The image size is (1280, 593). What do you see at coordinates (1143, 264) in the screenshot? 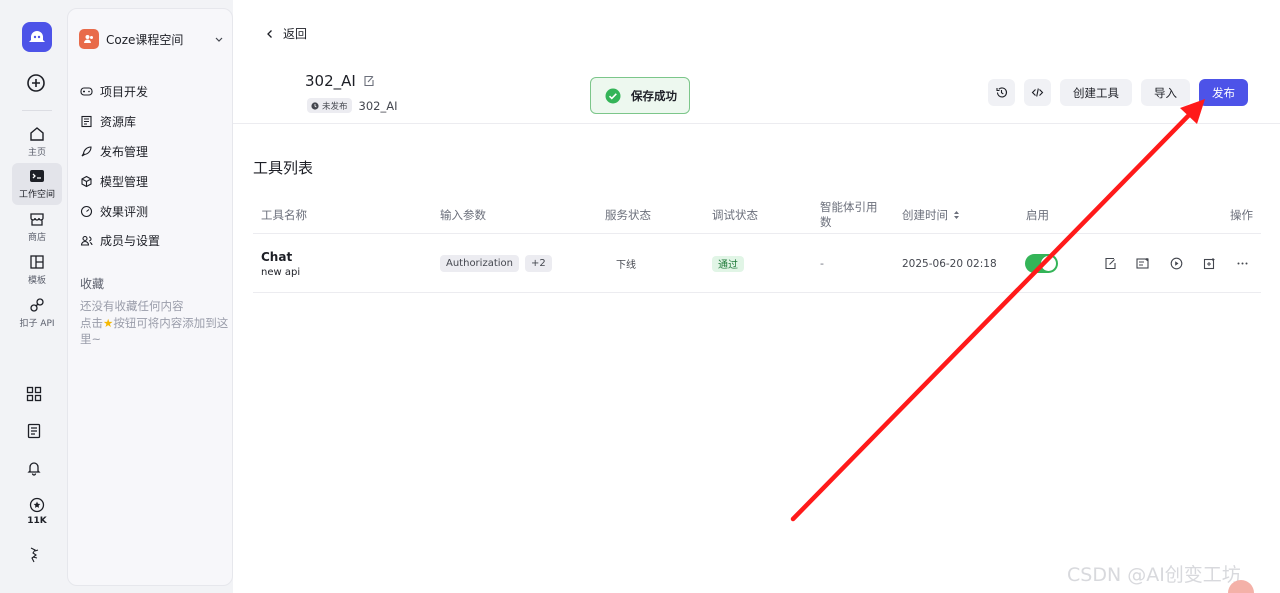
I see `detail-icon` at bounding box center [1143, 264].